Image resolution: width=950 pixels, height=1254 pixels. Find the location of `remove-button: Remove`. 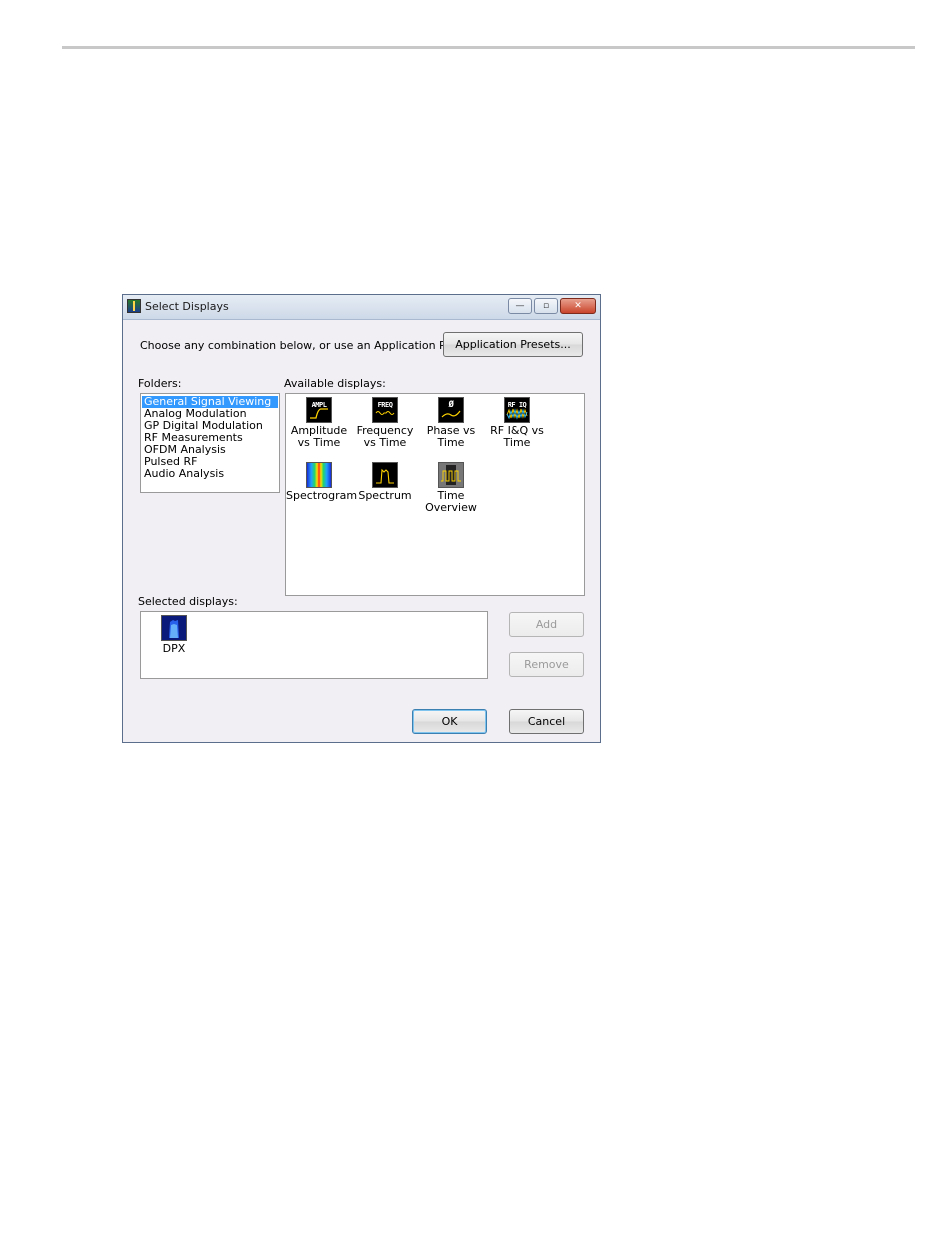

remove-button: Remove is located at coordinates (546, 664).